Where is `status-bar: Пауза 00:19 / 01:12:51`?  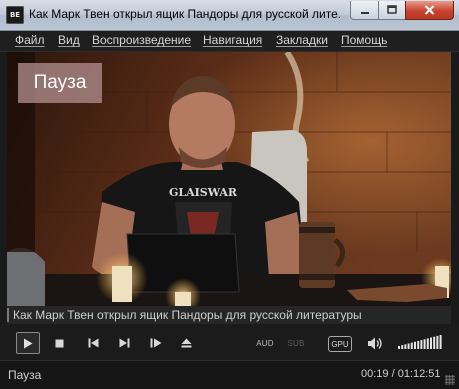
status-bar: Пауза 00:19 / 01:12:51 is located at coordinates (229, 374).